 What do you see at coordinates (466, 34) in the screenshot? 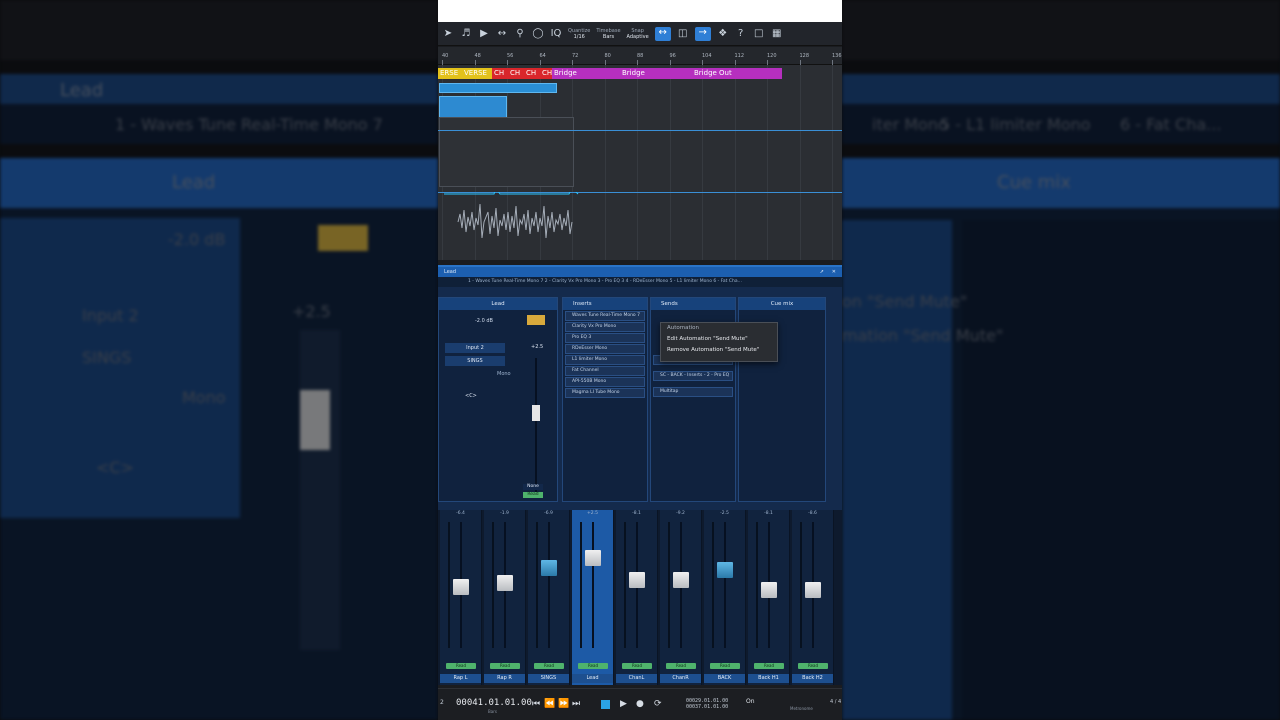
I see `speaker-icon: ♬` at bounding box center [466, 34].